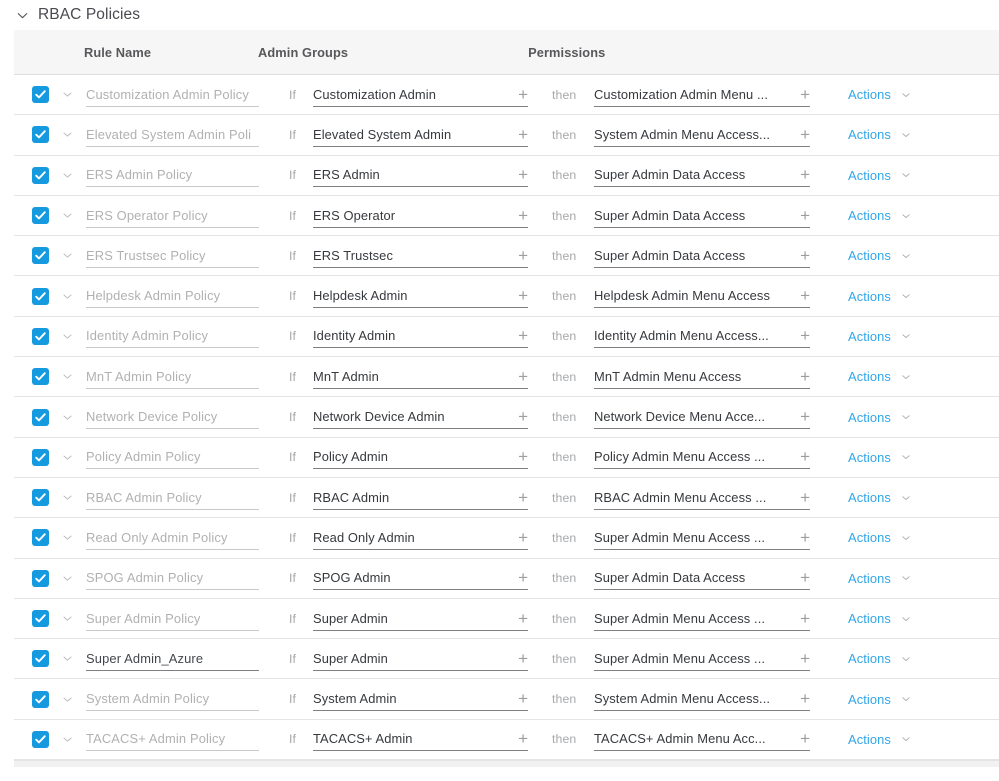  Describe the element at coordinates (702, 377) in the screenshot. I see `permission-input: MnT Admin Menu Access +` at that location.